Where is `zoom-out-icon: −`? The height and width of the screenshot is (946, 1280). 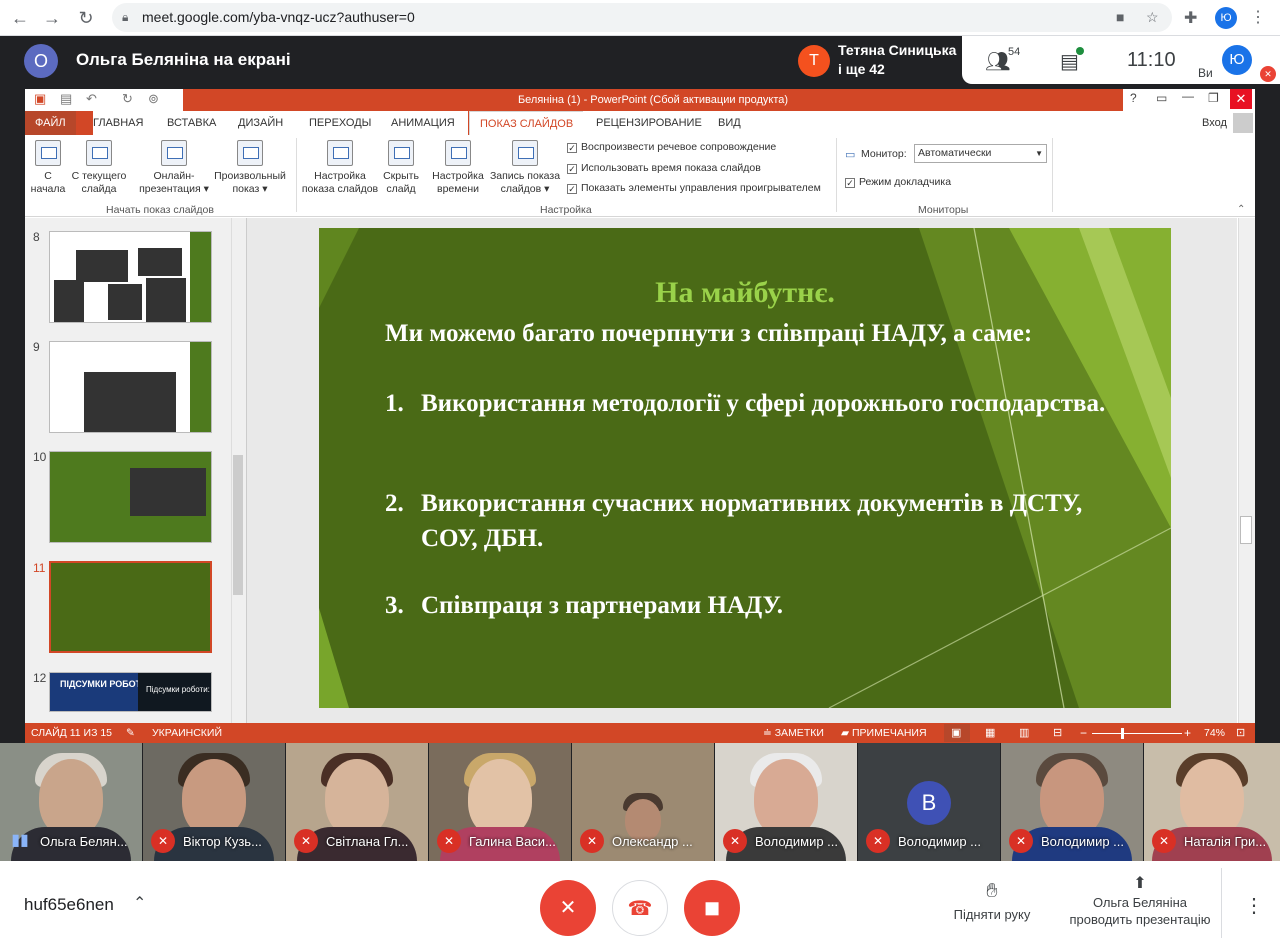 zoom-out-icon: − is located at coordinates (1083, 733).